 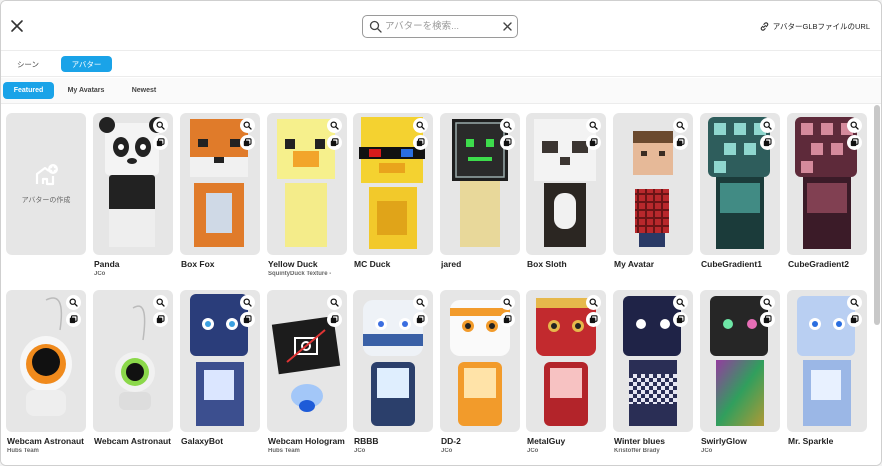 I want to click on glb-url-link: アバターGLBファイルのURL, so click(x=814, y=26).